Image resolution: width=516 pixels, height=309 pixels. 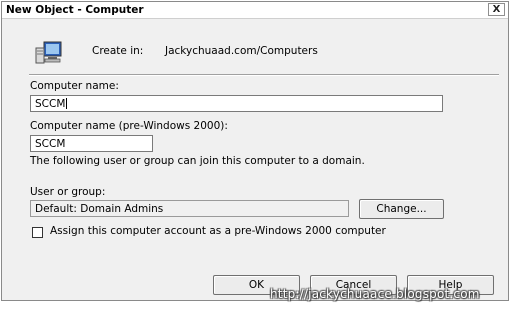 I want to click on watermark-text: http://jackychuaace.blogspot.com, so click(x=375, y=294).